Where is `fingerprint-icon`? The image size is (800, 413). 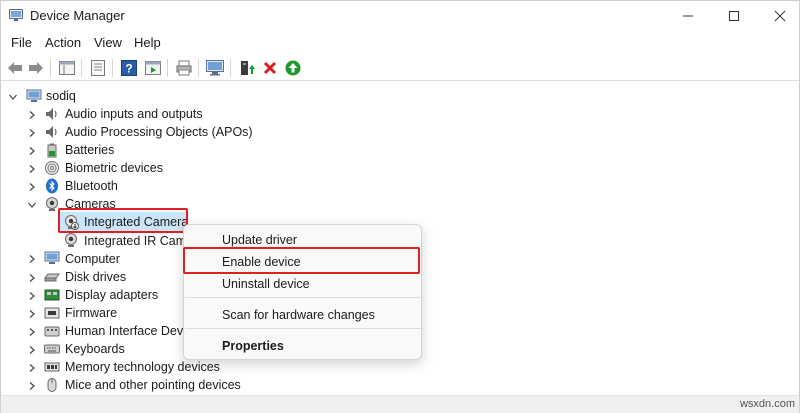
fingerprint-icon is located at coordinates (52, 168).